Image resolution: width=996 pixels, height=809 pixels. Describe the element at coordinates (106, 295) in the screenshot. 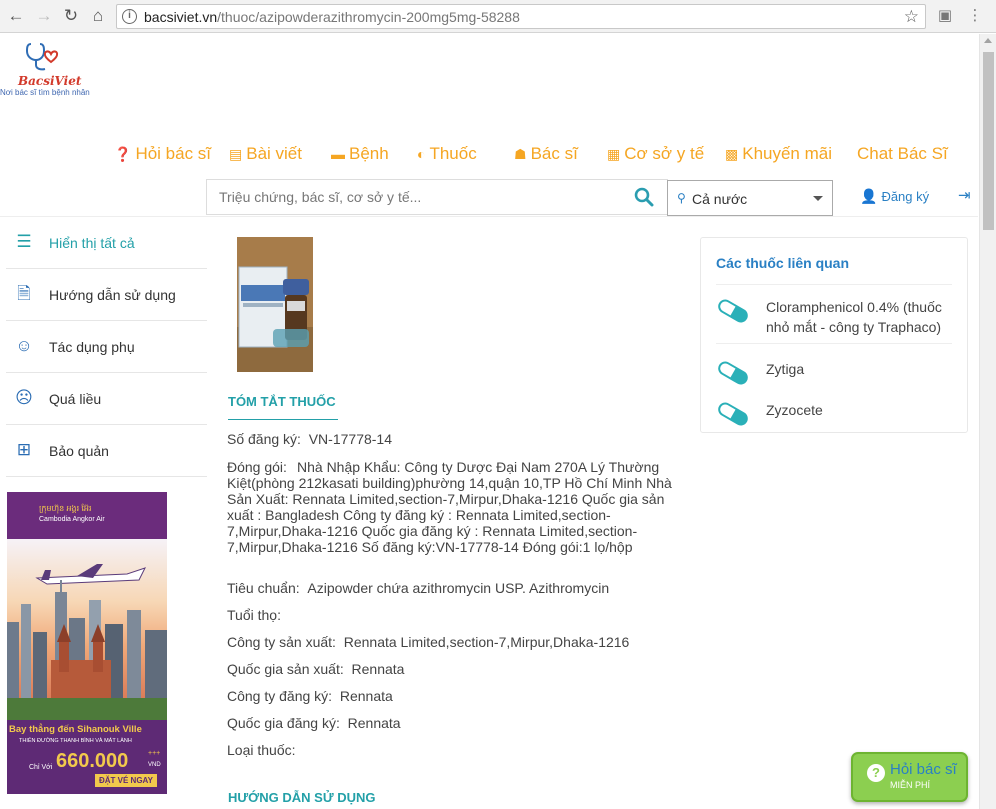

I see `sidebar-item-usage: 🗎 Hướng dẫn sử dụng` at that location.